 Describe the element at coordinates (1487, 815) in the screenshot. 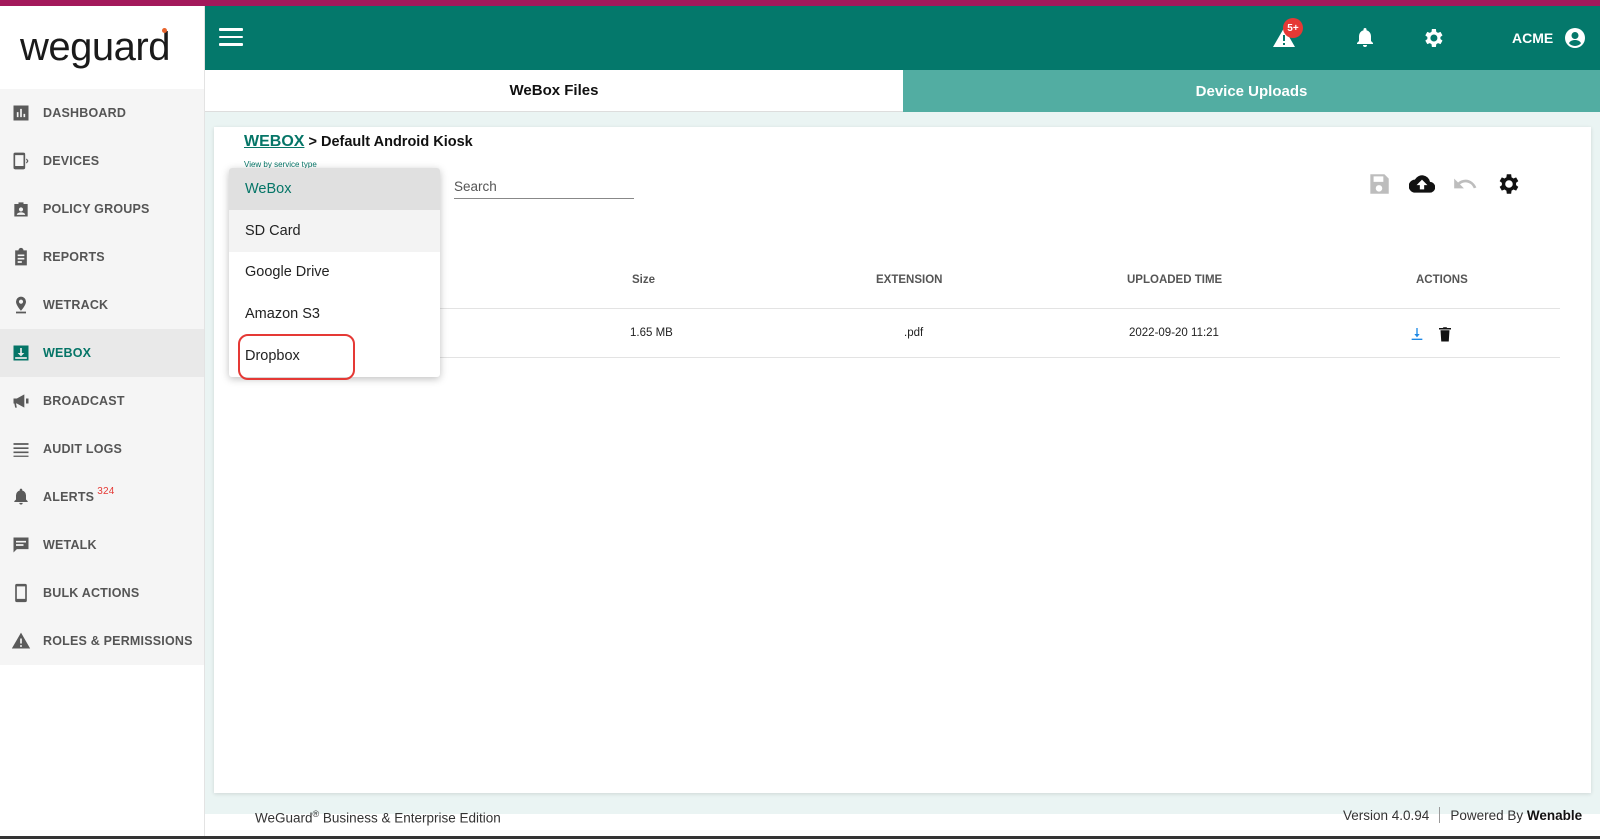

I see `footer-powered-prefix: Powered By` at that location.